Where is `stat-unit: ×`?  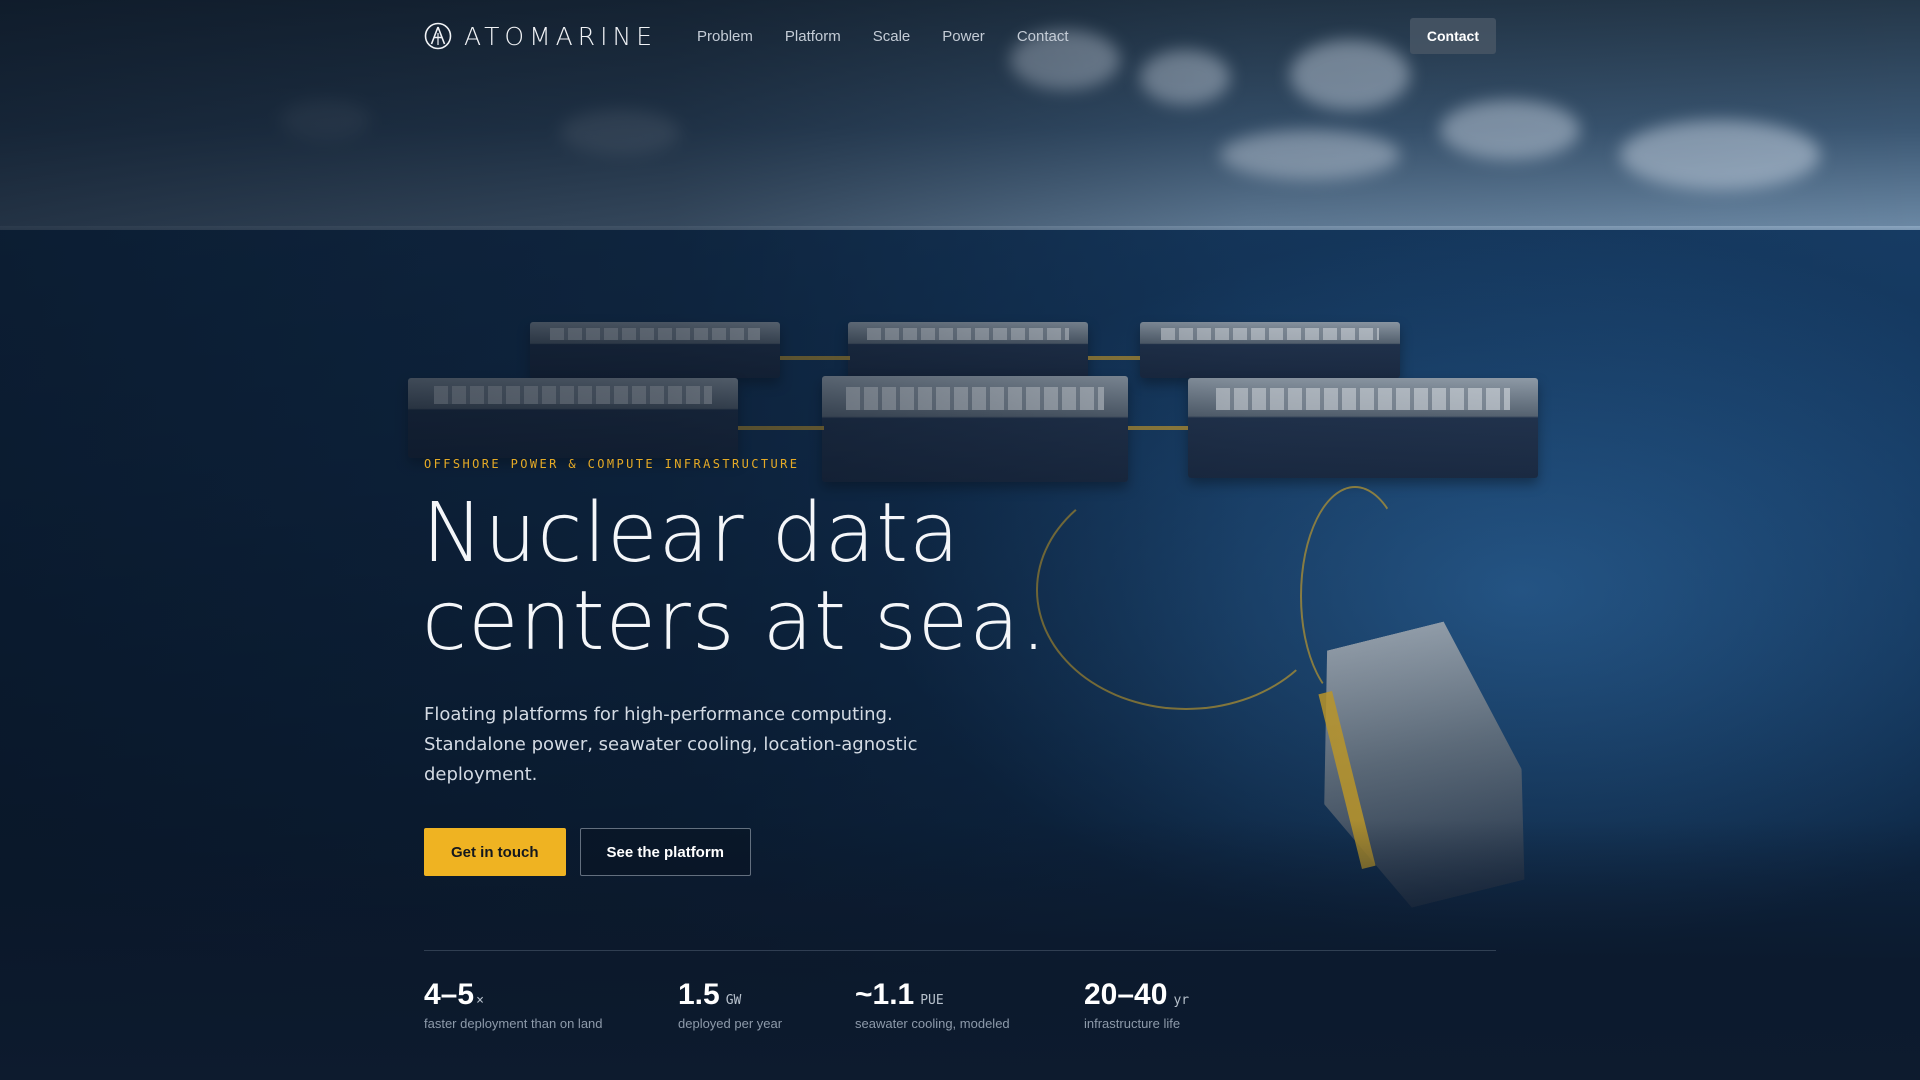 stat-unit: × is located at coordinates (480, 1000).